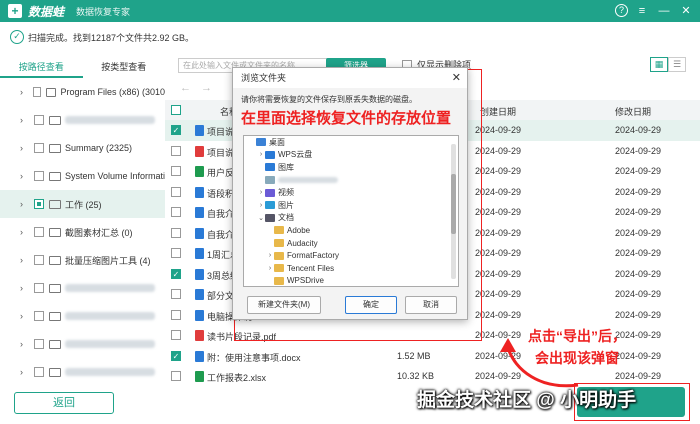  I want to click on minimize-icon: —, so click(664, 11).